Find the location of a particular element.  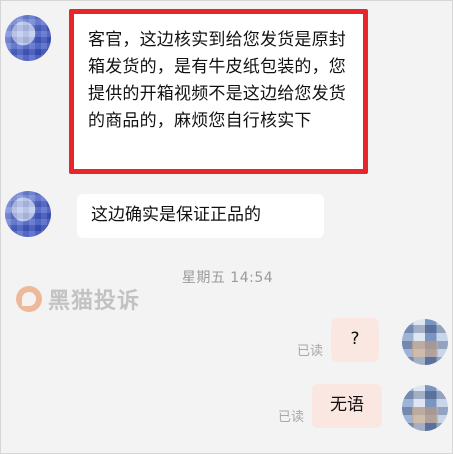

message-bubble: 无语 is located at coordinates (347, 406).